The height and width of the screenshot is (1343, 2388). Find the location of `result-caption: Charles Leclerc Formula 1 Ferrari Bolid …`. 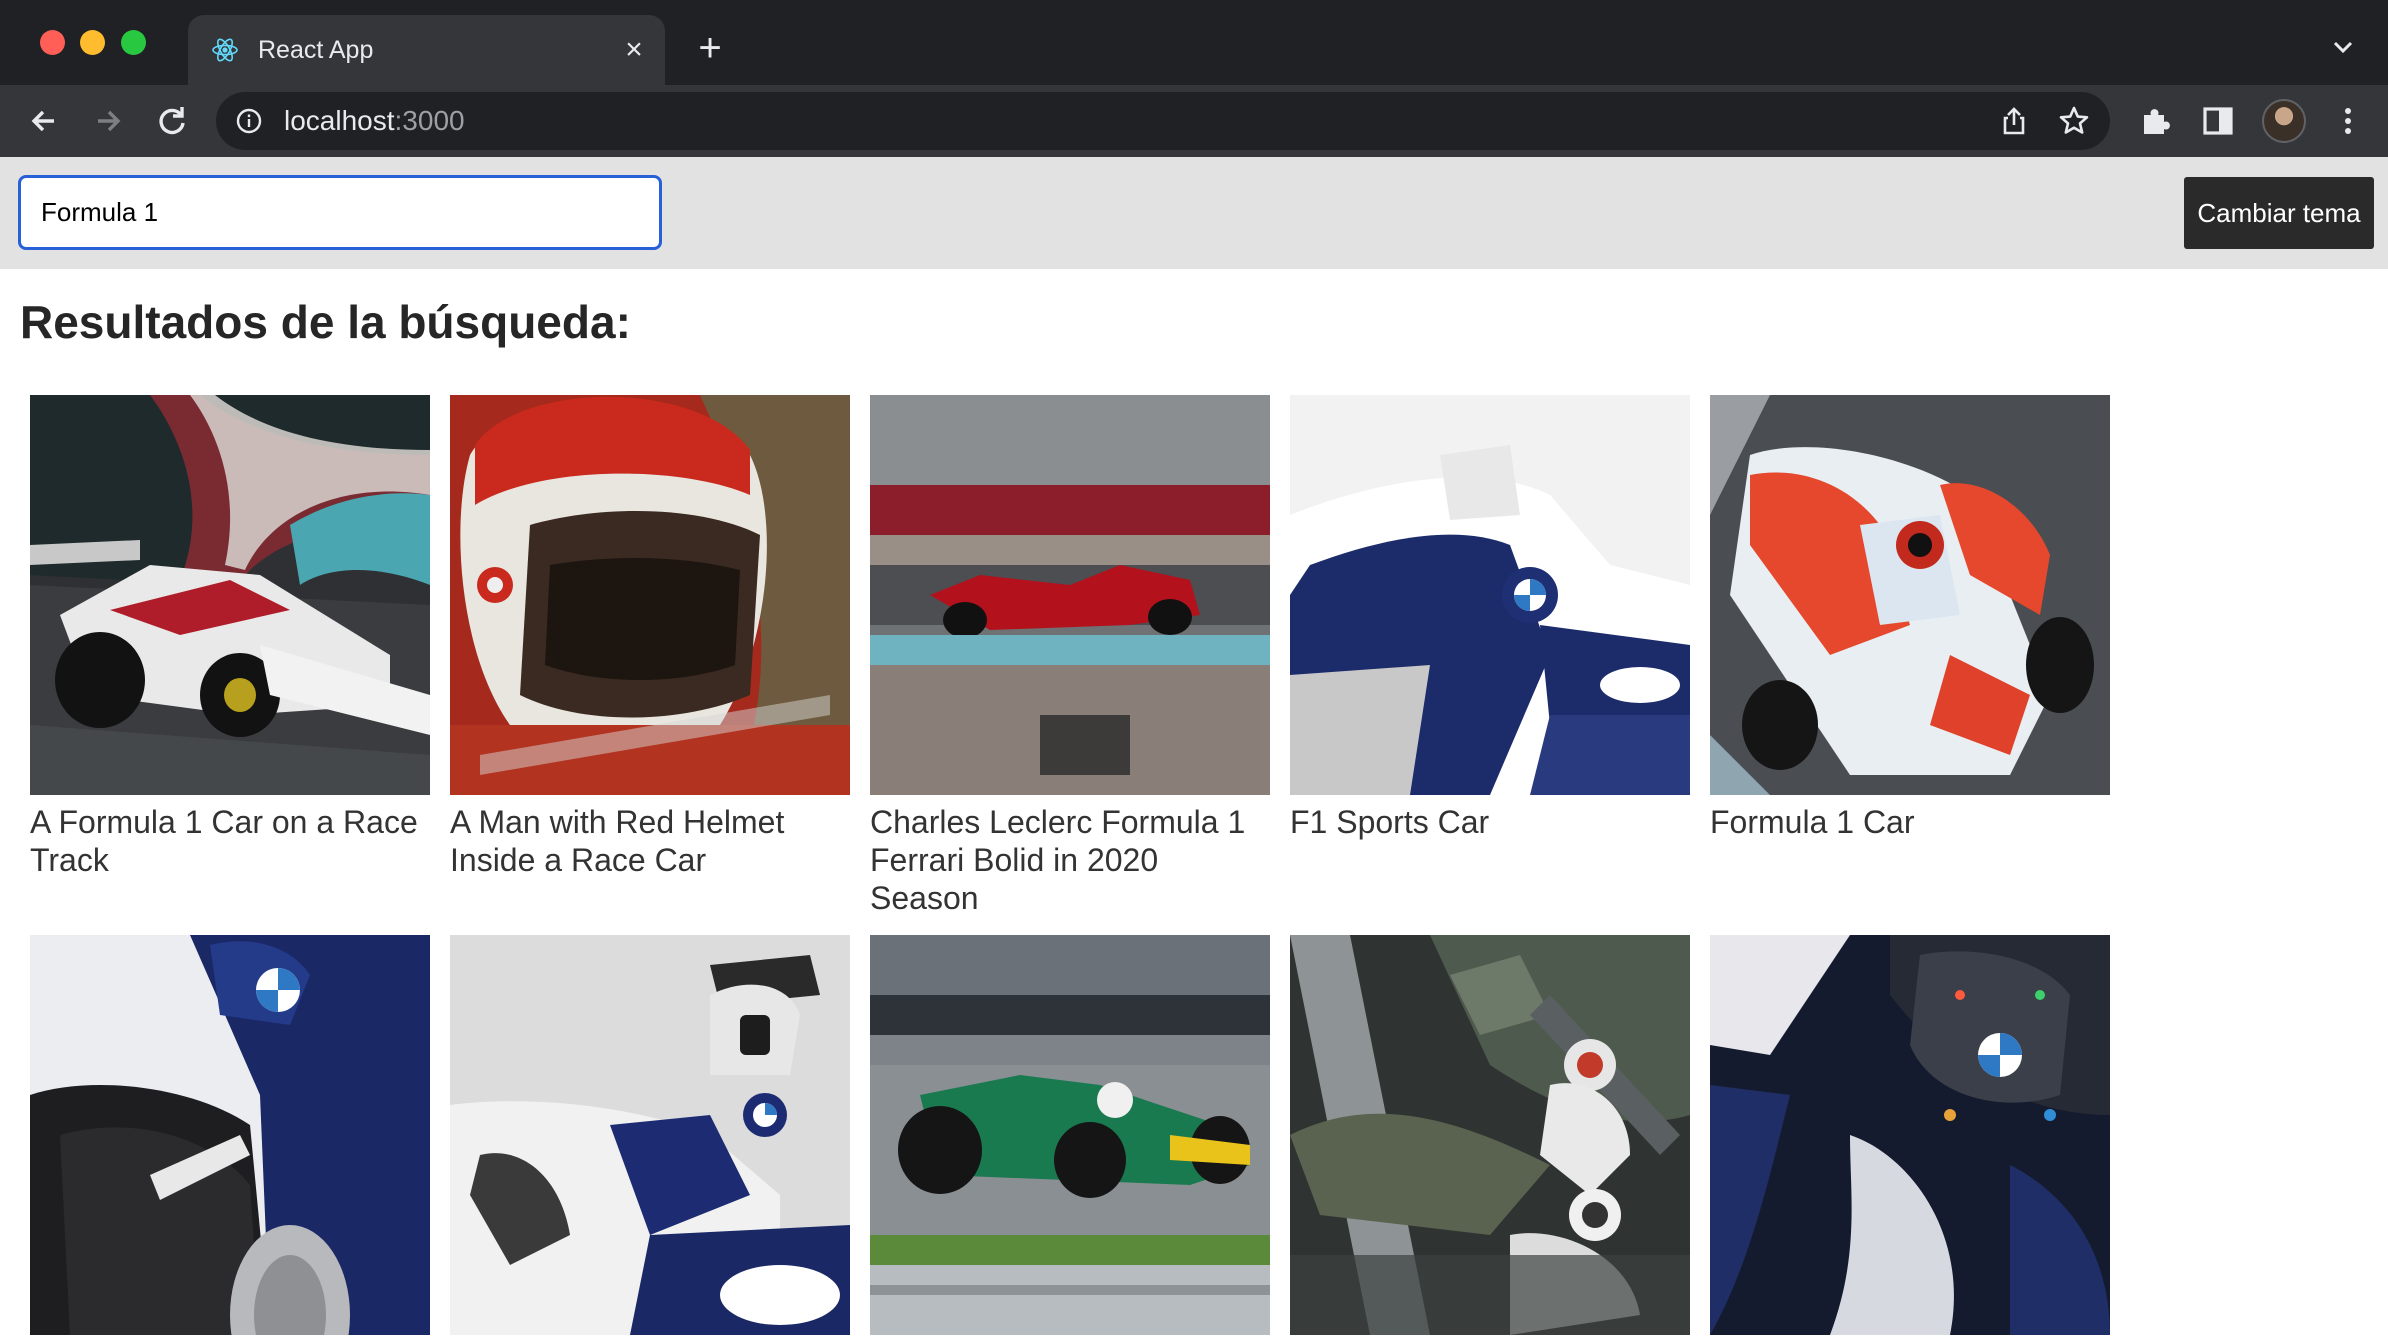

result-caption: Charles Leclerc Formula 1 Ferrari Bolid … is located at coordinates (1058, 860).